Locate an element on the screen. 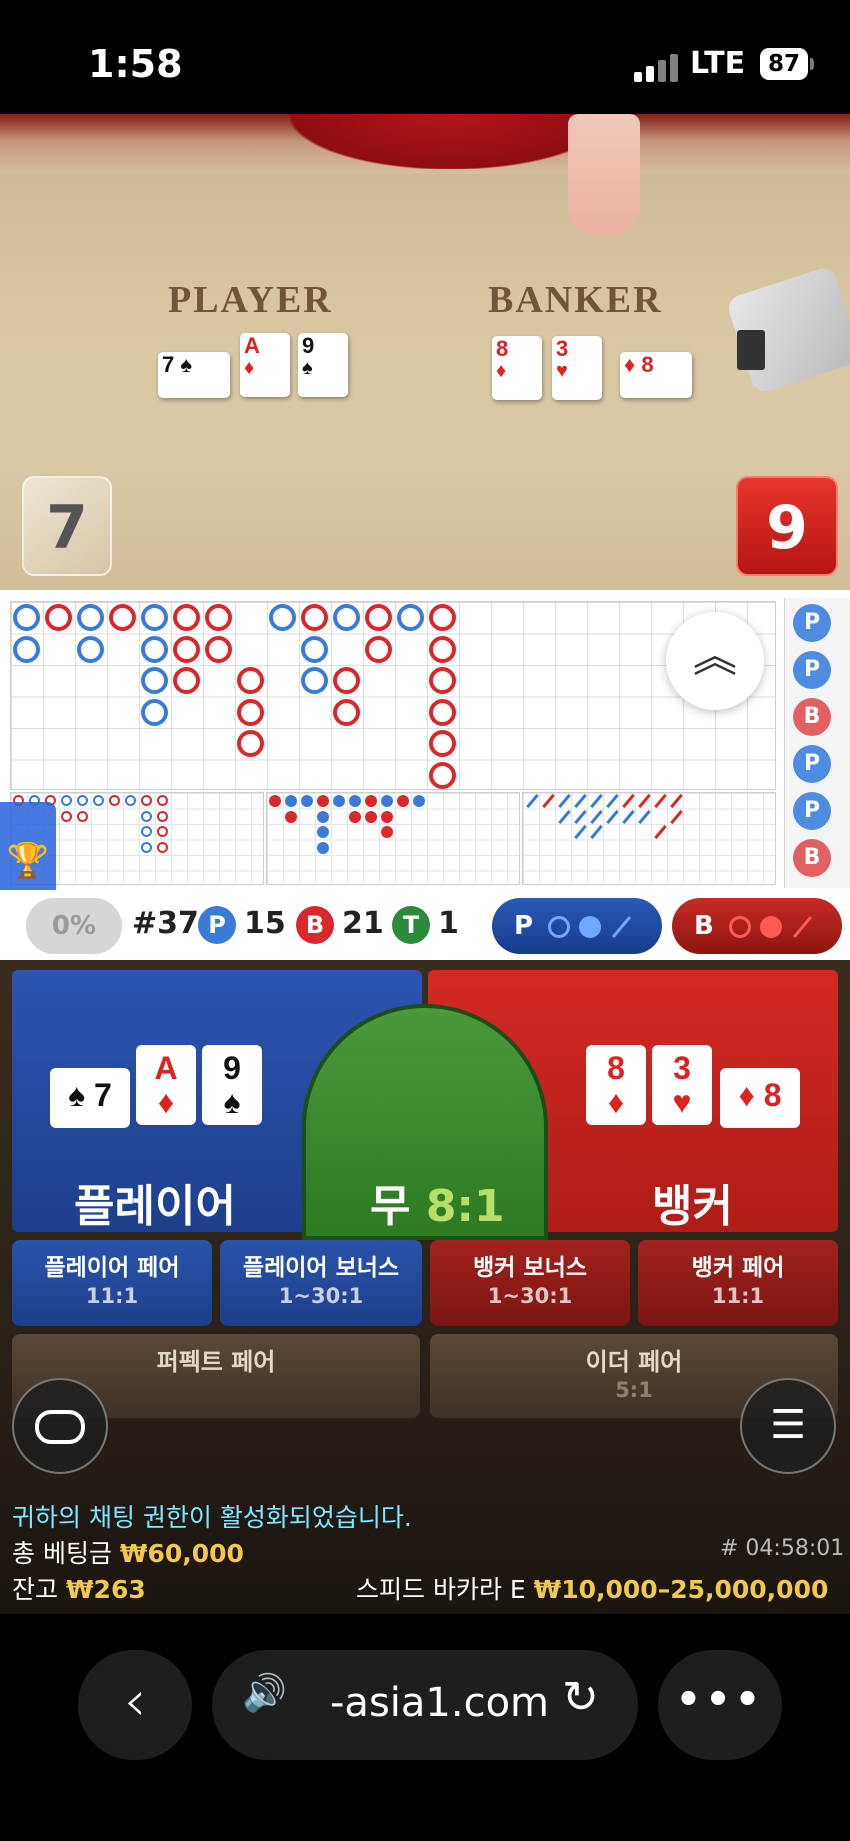 The width and height of the screenshot is (850, 1841). back-button: ‹ is located at coordinates (135, 1705).